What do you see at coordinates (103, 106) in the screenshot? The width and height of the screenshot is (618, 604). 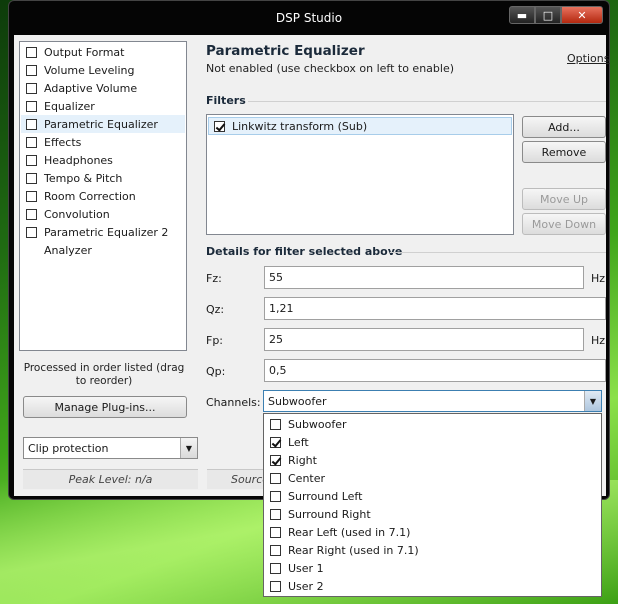 I see `sidebar-item: Equalizer` at bounding box center [103, 106].